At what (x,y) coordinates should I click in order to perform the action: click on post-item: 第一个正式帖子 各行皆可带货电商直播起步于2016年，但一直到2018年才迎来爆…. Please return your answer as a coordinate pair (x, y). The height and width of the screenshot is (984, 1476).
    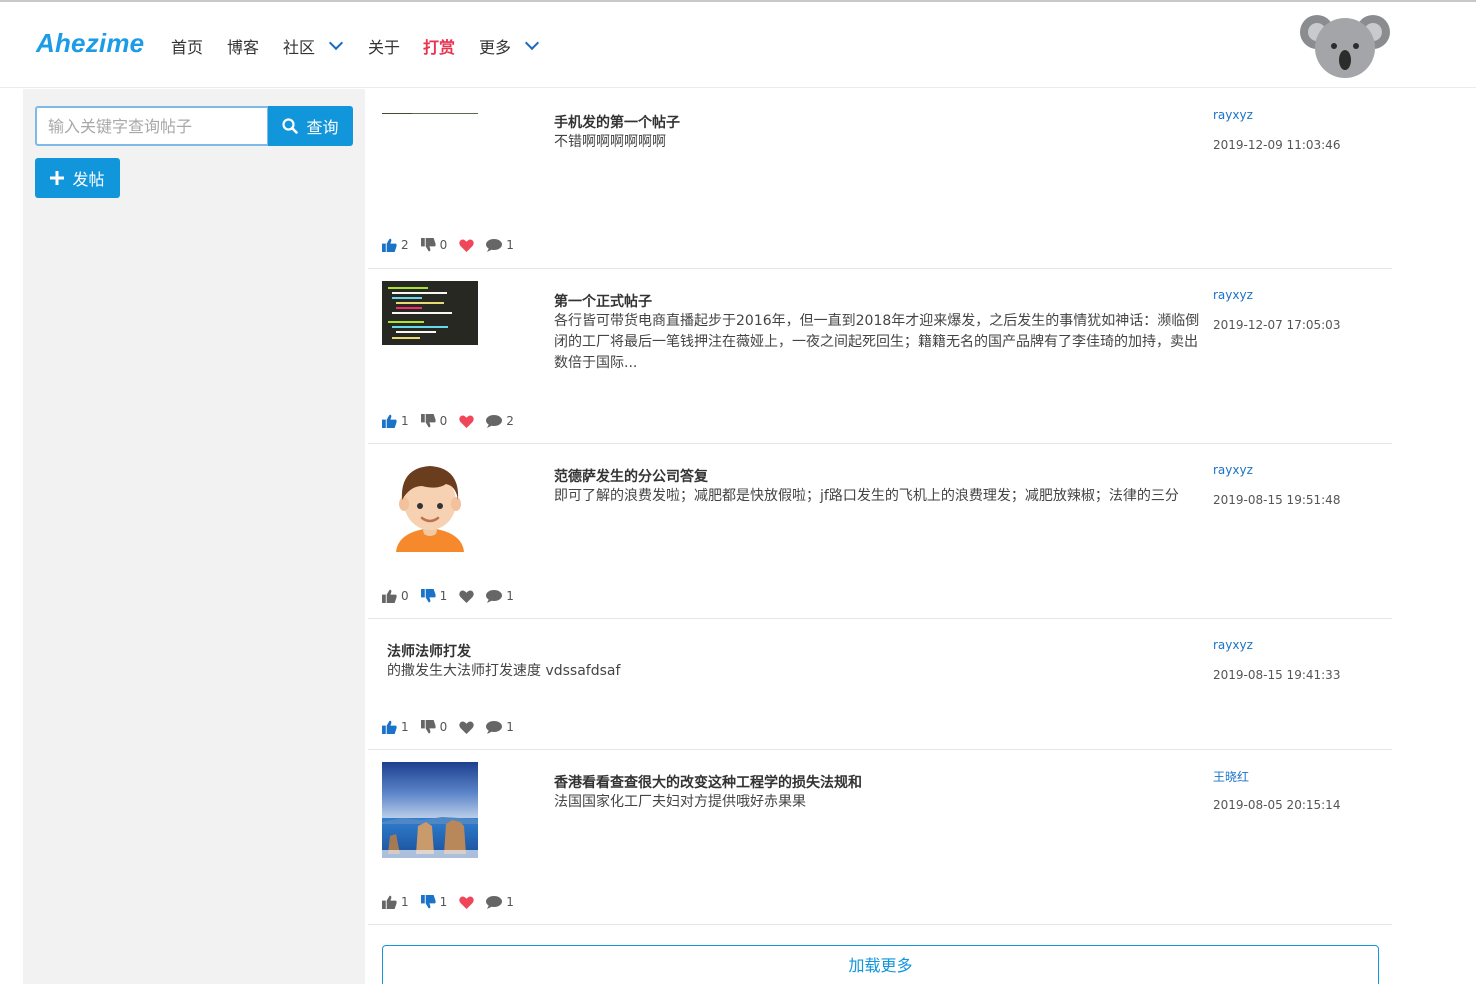
    Looking at the image, I should click on (880, 356).